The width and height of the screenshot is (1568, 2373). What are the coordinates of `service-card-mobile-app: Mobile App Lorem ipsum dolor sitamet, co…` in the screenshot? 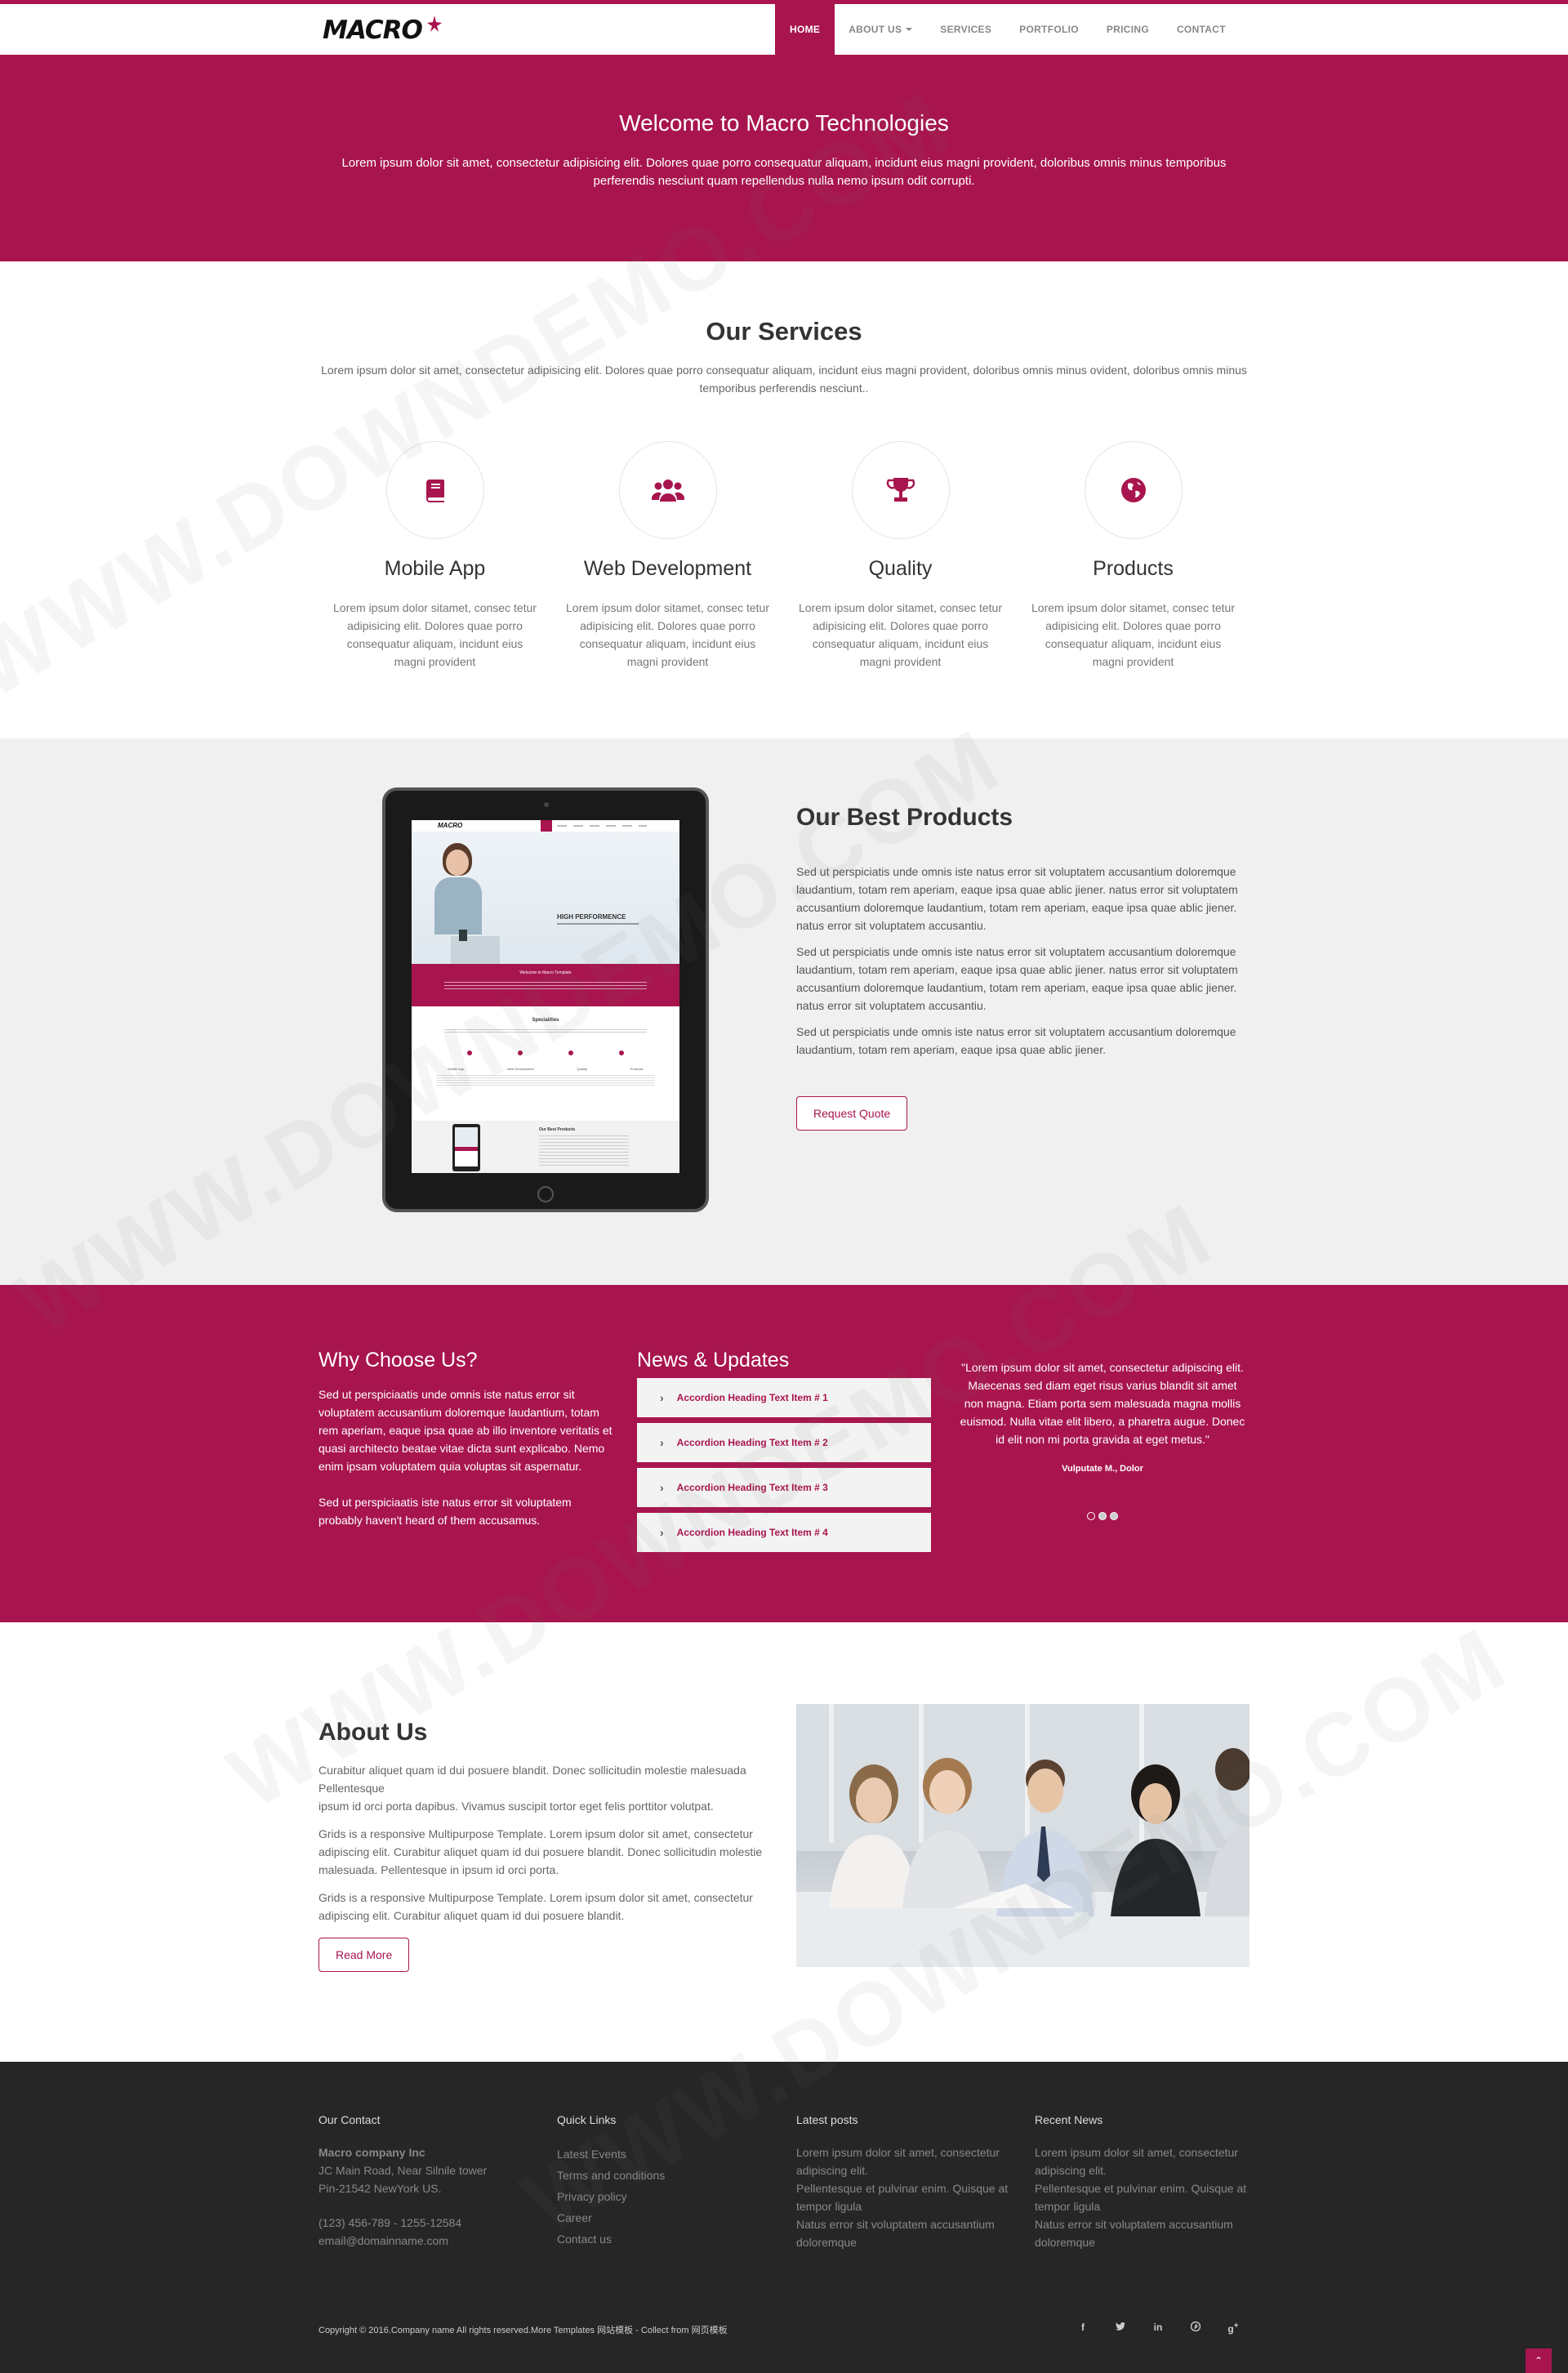 It's located at (434, 556).